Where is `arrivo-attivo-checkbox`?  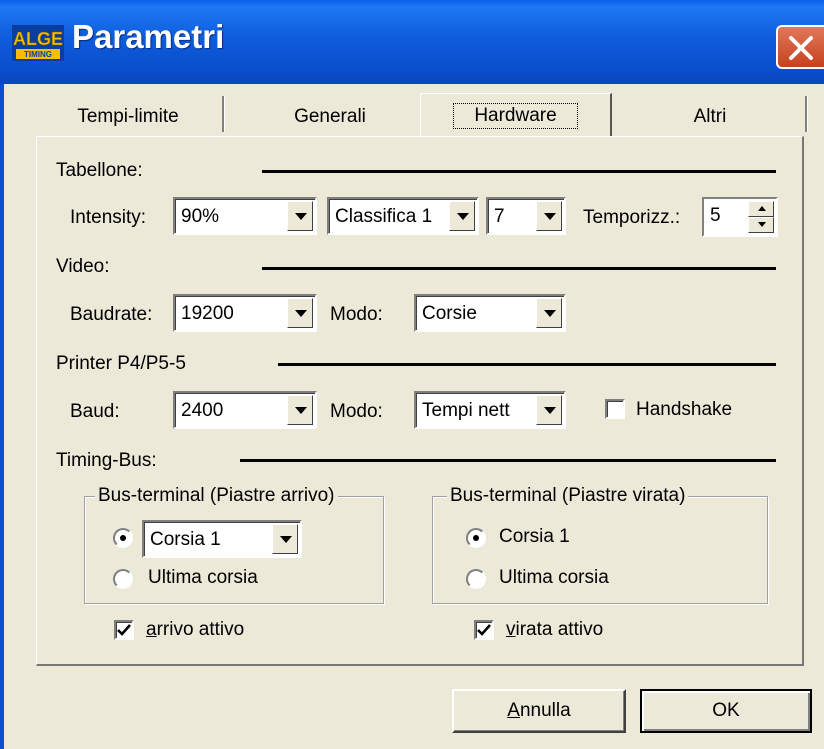
arrivo-attivo-checkbox is located at coordinates (124, 630).